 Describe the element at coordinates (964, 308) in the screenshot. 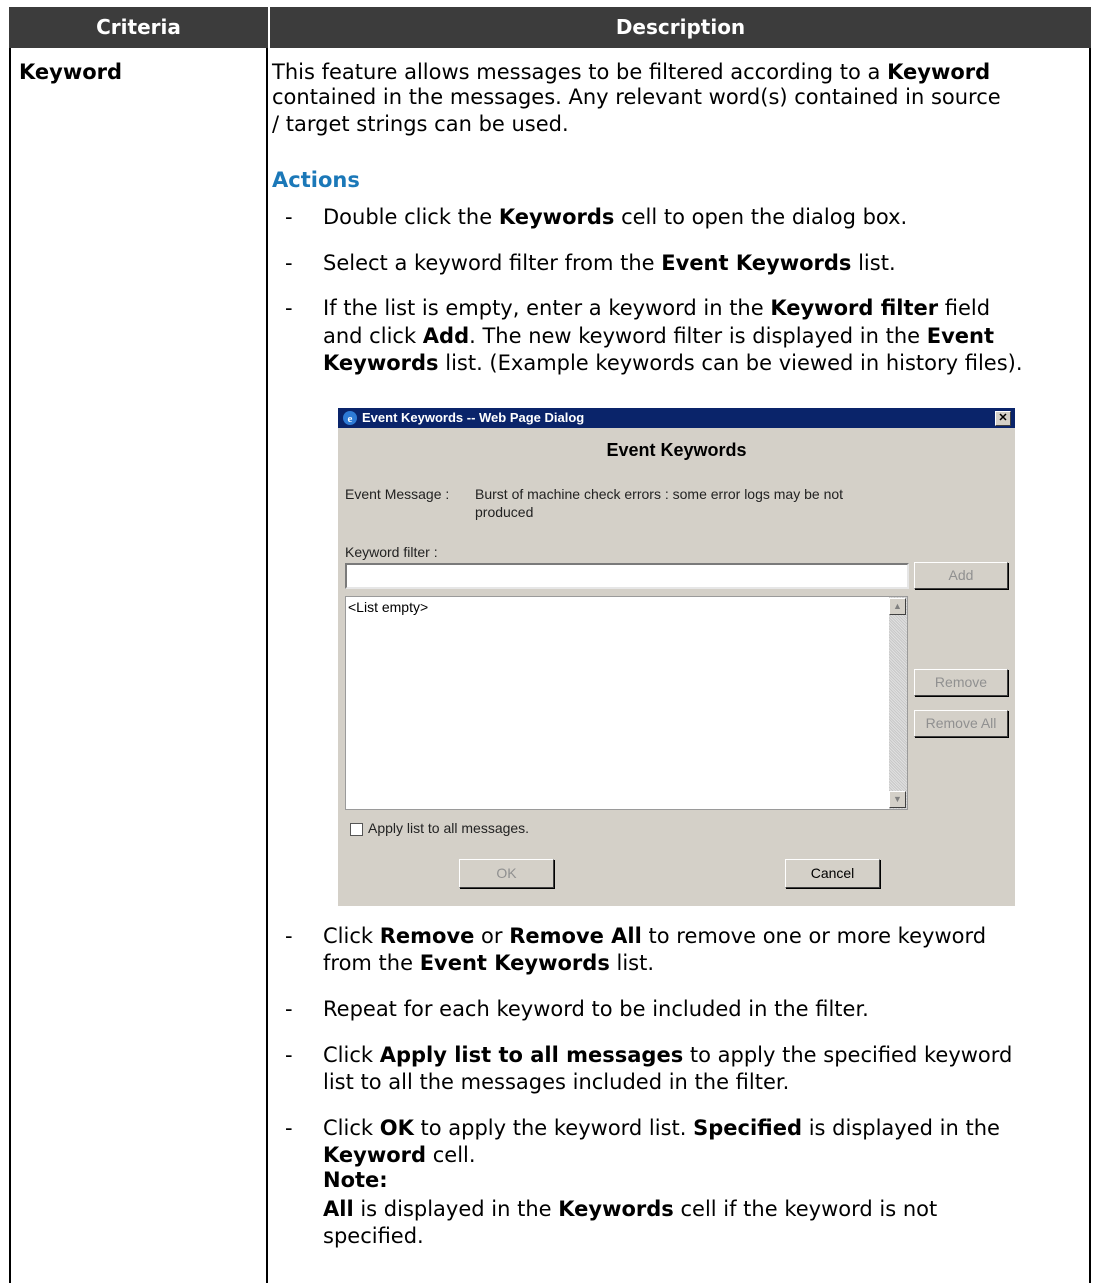

I see `text: field` at that location.